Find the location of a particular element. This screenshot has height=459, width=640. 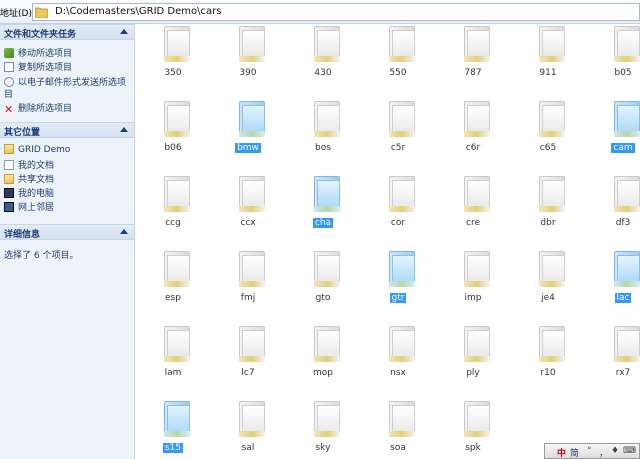

folder-item: bmw is located at coordinates (248, 136).